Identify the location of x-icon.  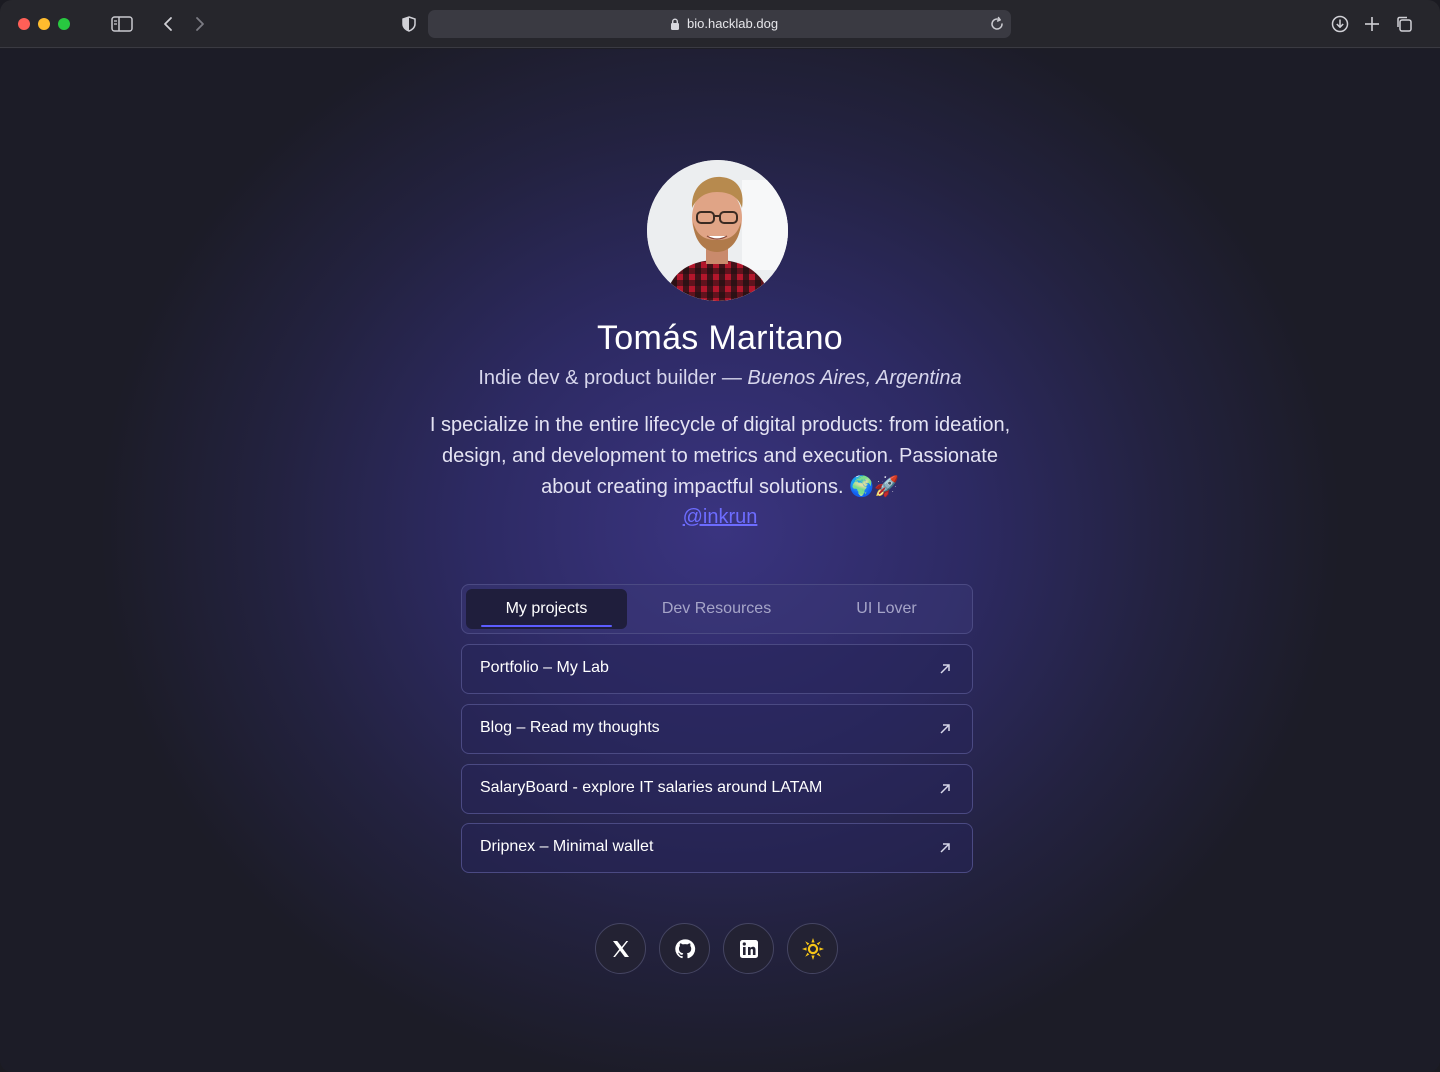
(620, 948).